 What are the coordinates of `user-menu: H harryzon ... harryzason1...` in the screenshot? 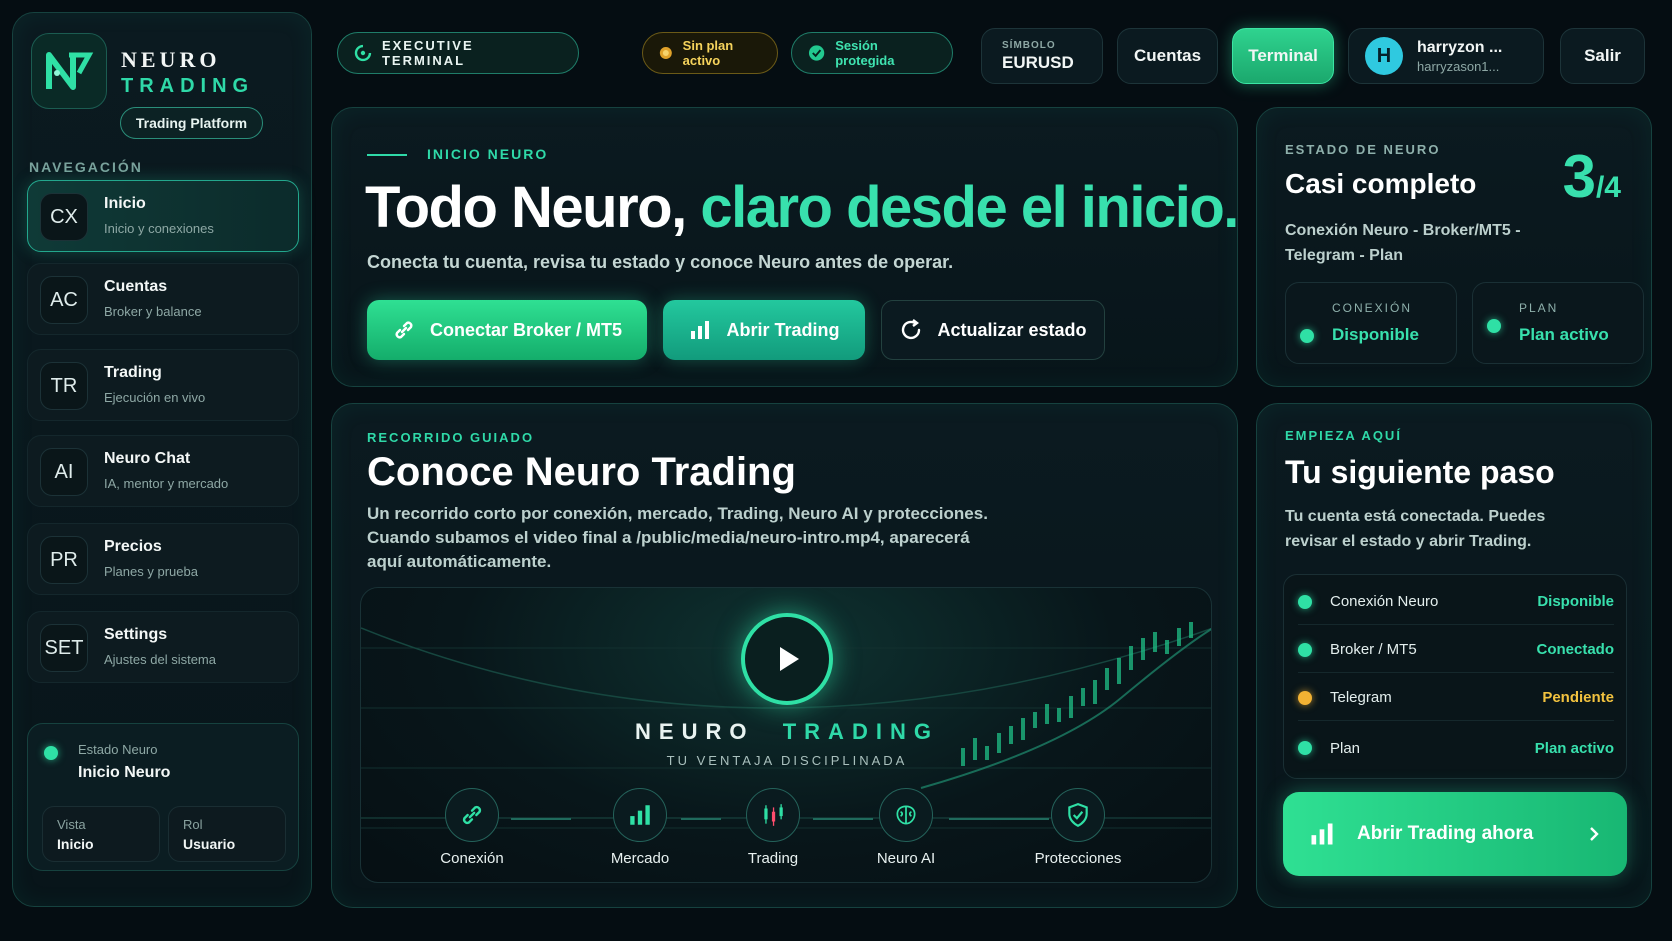 It's located at (1446, 56).